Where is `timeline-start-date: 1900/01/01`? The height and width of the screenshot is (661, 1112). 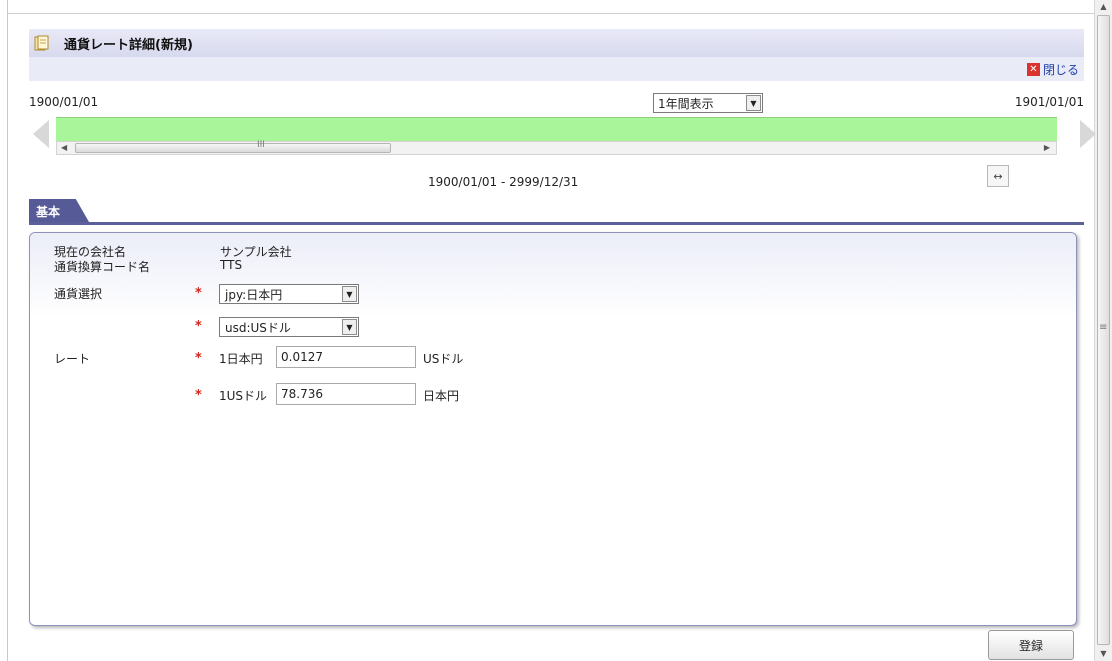 timeline-start-date: 1900/01/01 is located at coordinates (64, 102).